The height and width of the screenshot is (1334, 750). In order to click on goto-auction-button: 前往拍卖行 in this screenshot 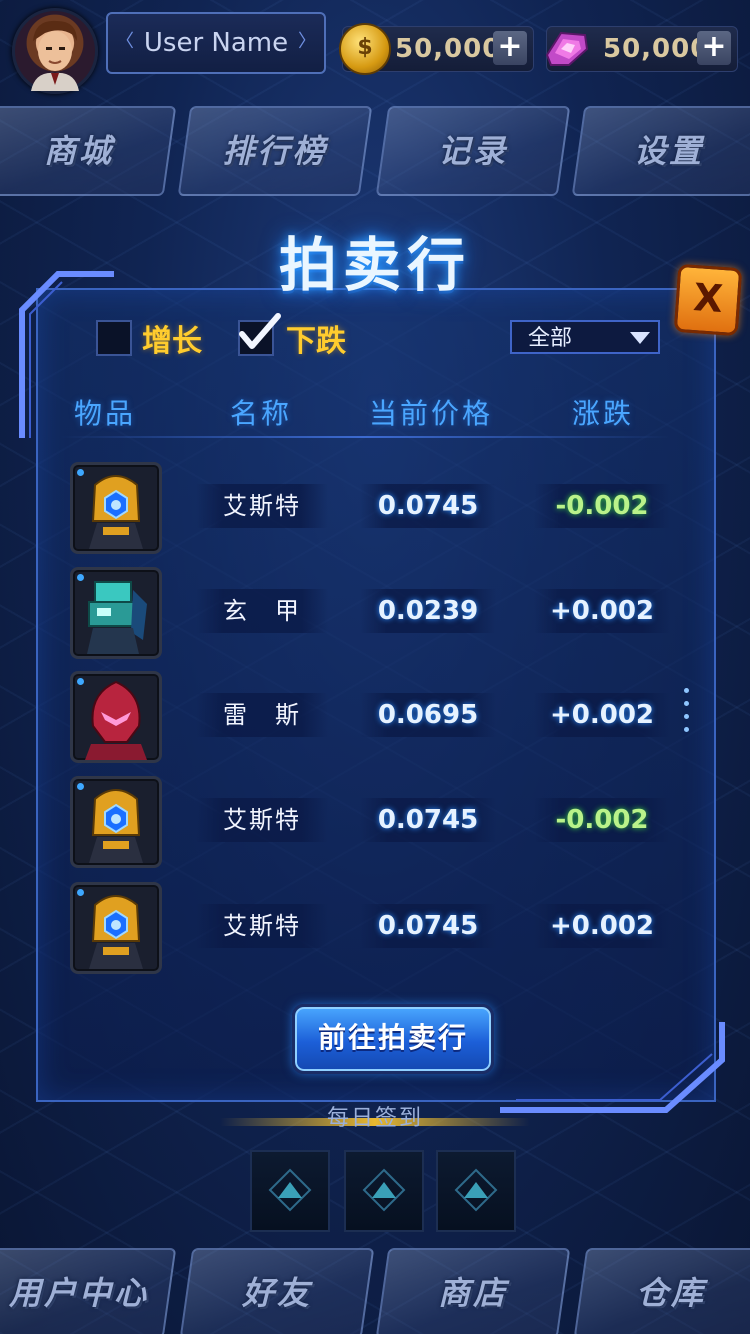, I will do `click(393, 1039)`.